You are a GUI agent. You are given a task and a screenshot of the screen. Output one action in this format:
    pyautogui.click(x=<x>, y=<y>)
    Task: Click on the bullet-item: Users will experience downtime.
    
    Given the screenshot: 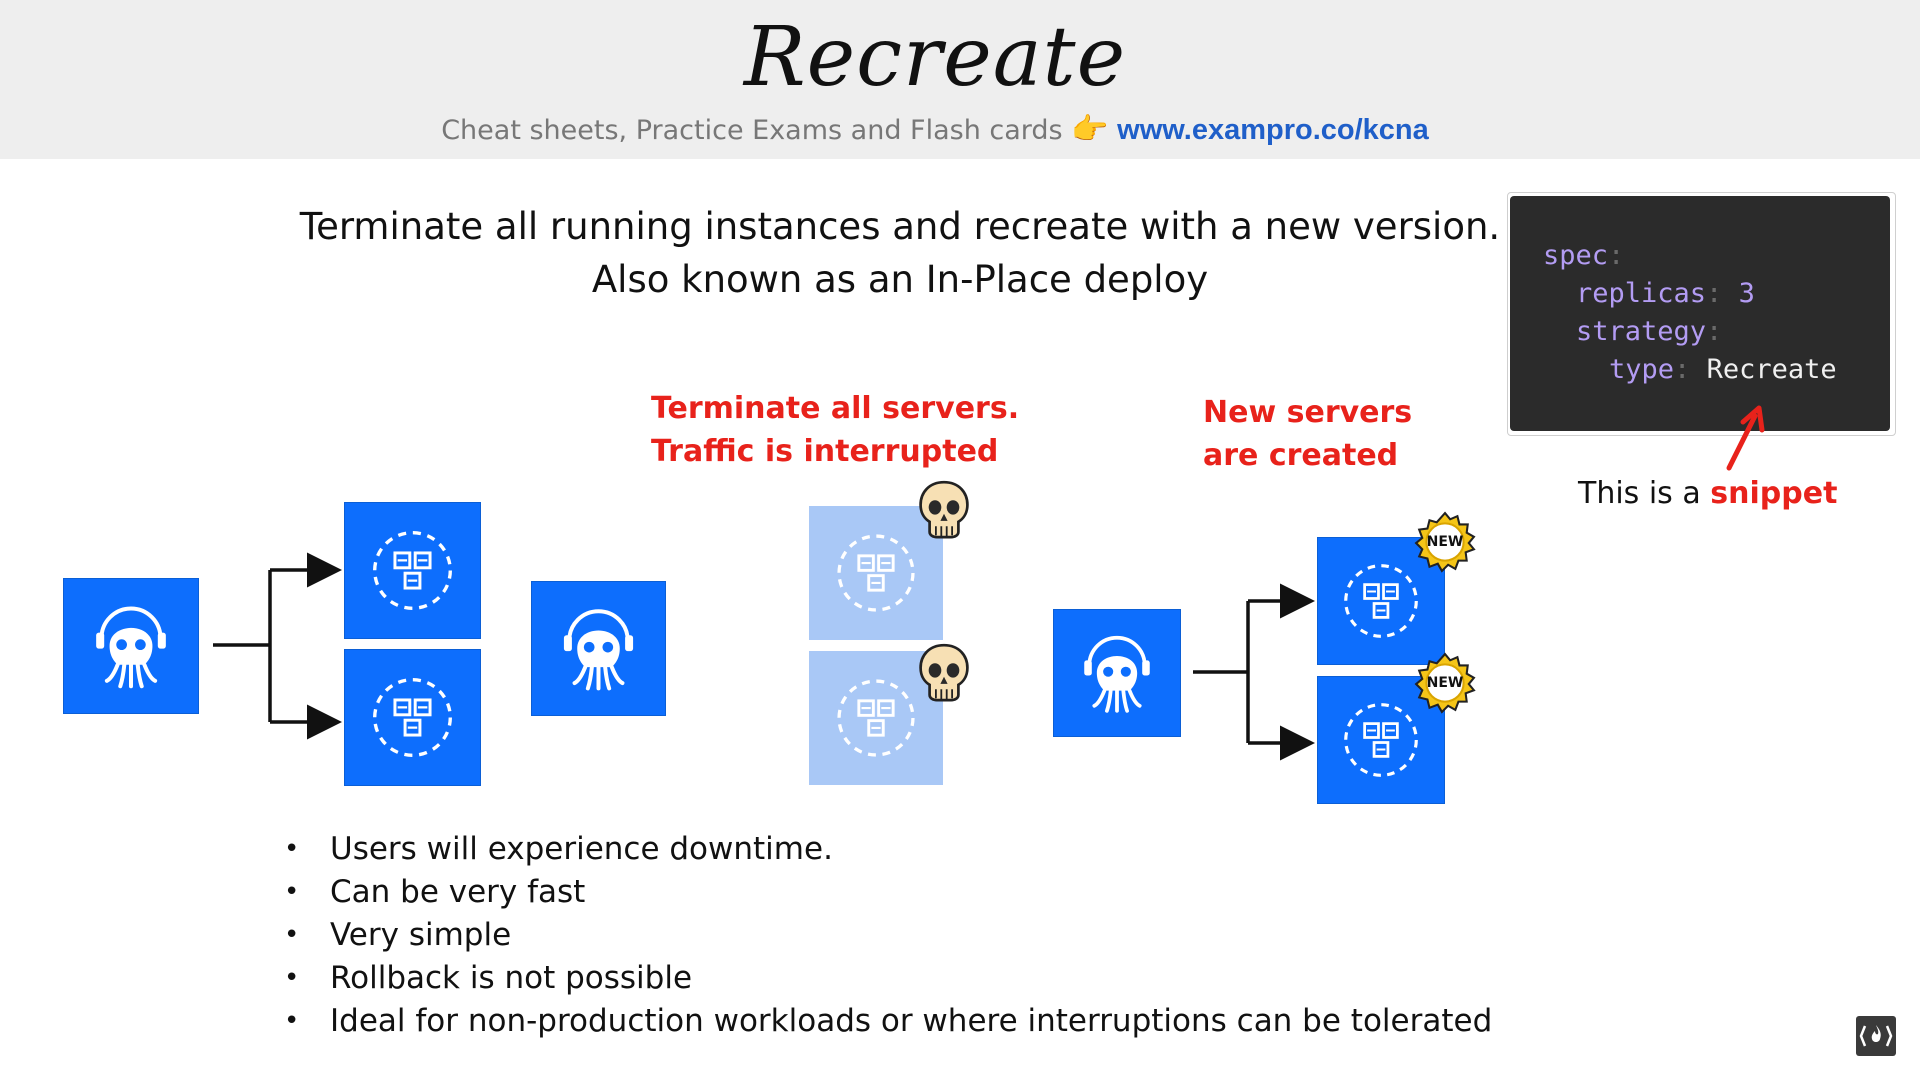 What is the action you would take?
    pyautogui.click(x=887, y=849)
    